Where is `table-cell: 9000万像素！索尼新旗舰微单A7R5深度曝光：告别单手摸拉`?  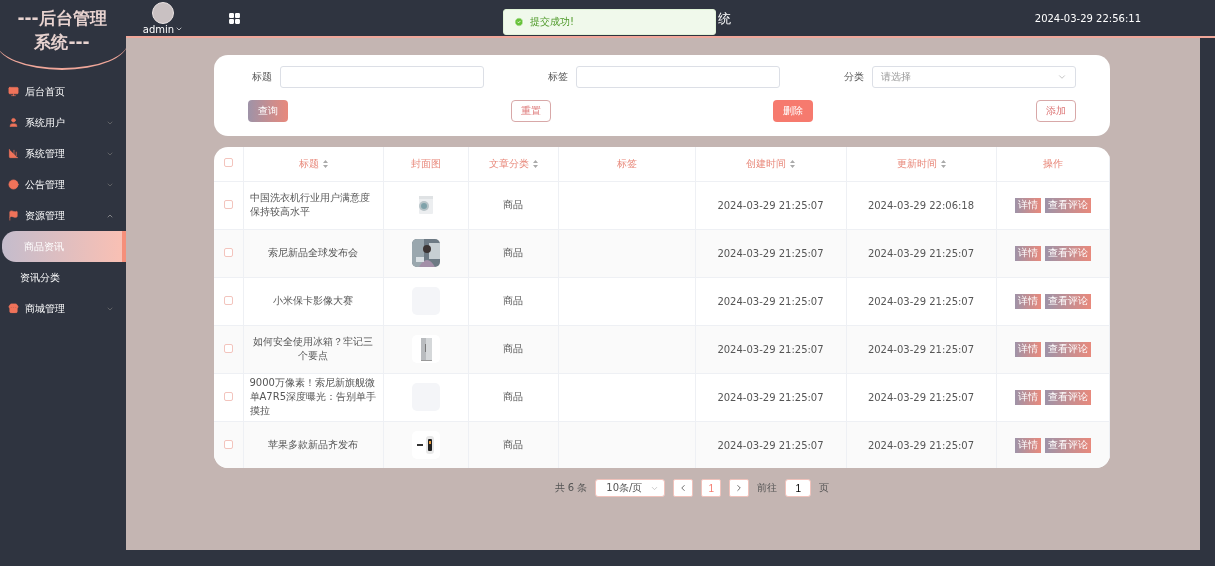
table-cell: 9000万像素！索尼新旗舰微单A7R5深度曝光：告别单手摸拉 is located at coordinates (313, 397).